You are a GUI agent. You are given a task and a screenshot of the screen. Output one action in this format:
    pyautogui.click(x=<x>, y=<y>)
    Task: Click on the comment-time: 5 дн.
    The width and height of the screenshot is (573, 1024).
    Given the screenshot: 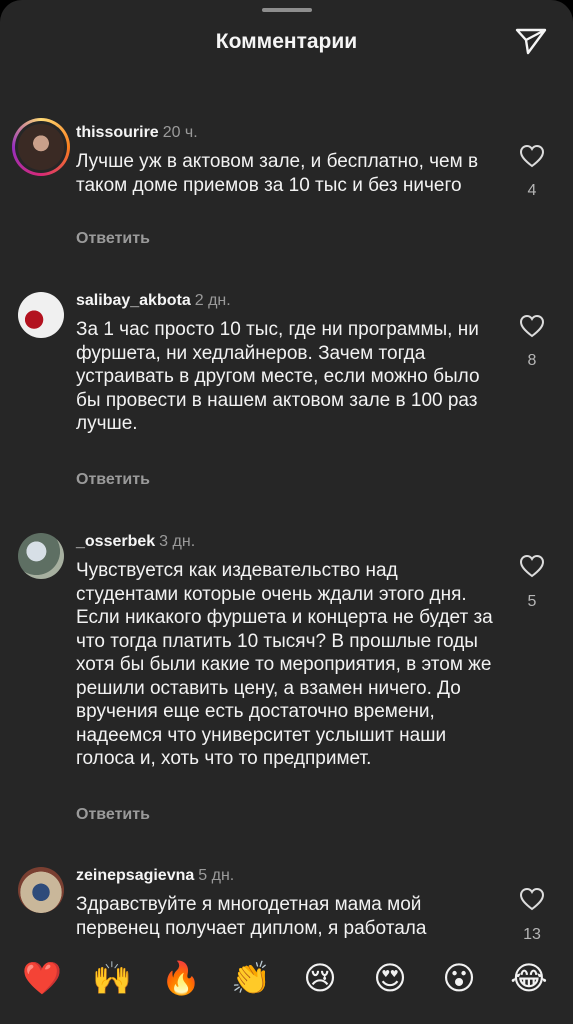 What is the action you would take?
    pyautogui.click(x=216, y=875)
    